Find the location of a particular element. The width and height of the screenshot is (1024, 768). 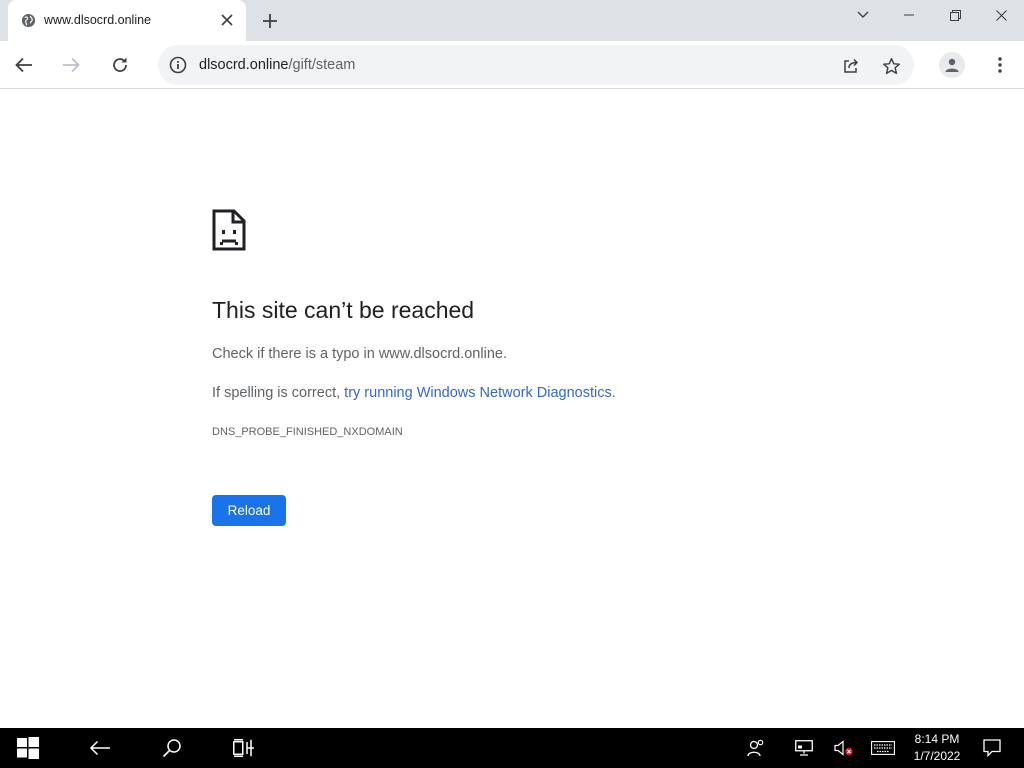

tab-search-button is located at coordinates (863, 15).